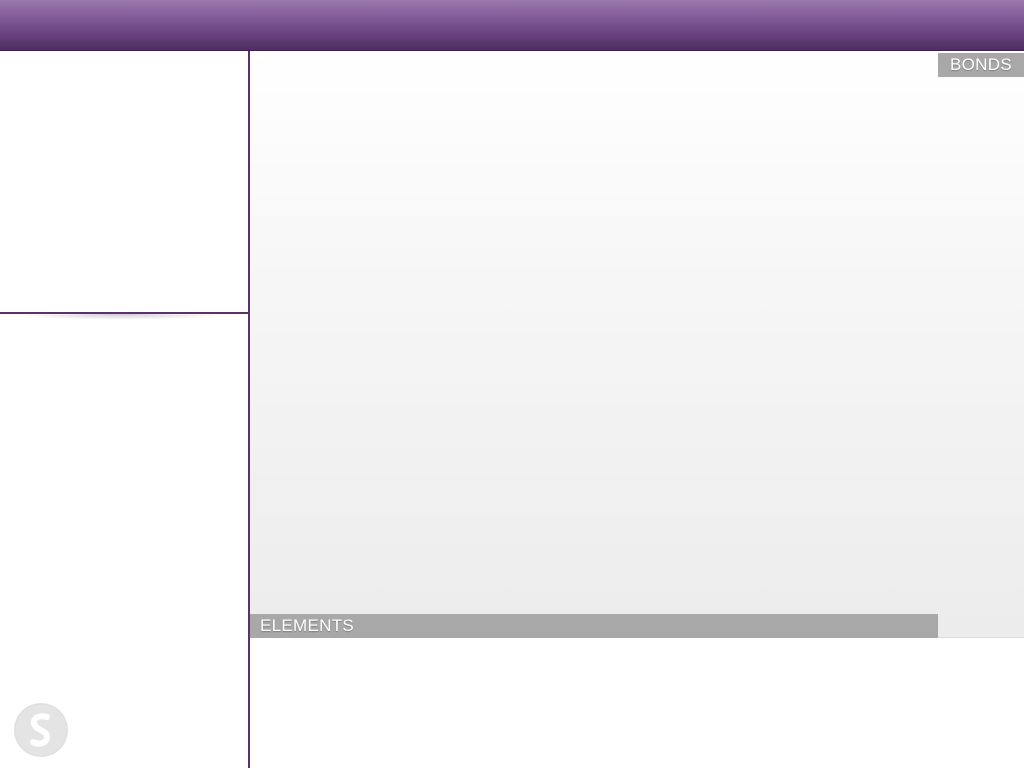 The width and height of the screenshot is (1024, 768). Describe the element at coordinates (512, 25) in the screenshot. I see `header-bar` at that location.